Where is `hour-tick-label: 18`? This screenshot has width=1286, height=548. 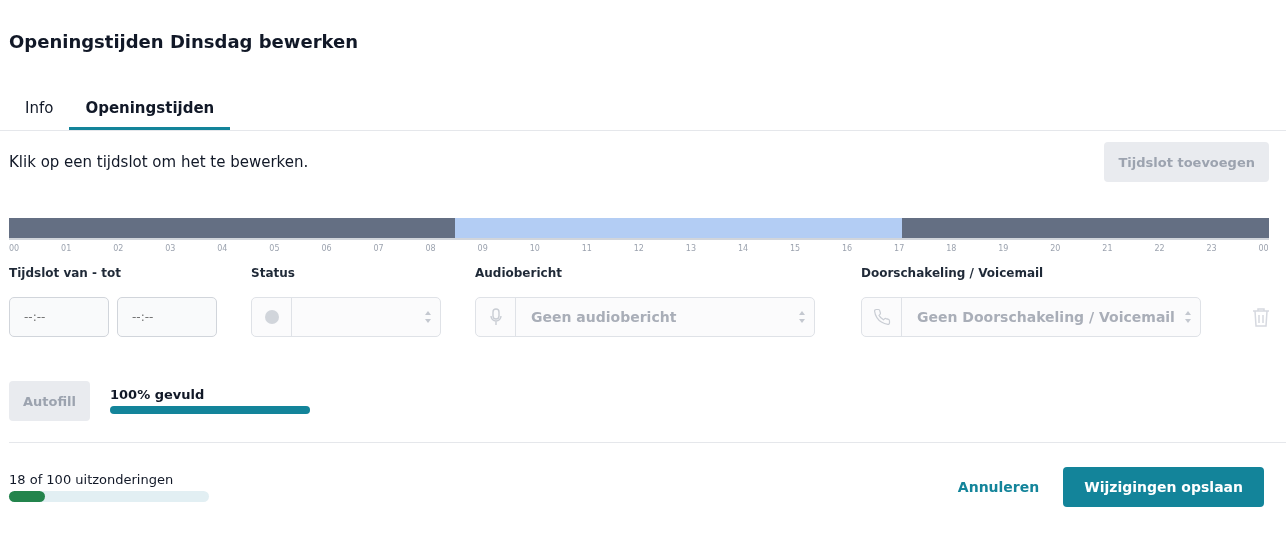
hour-tick-label: 18 is located at coordinates (951, 248).